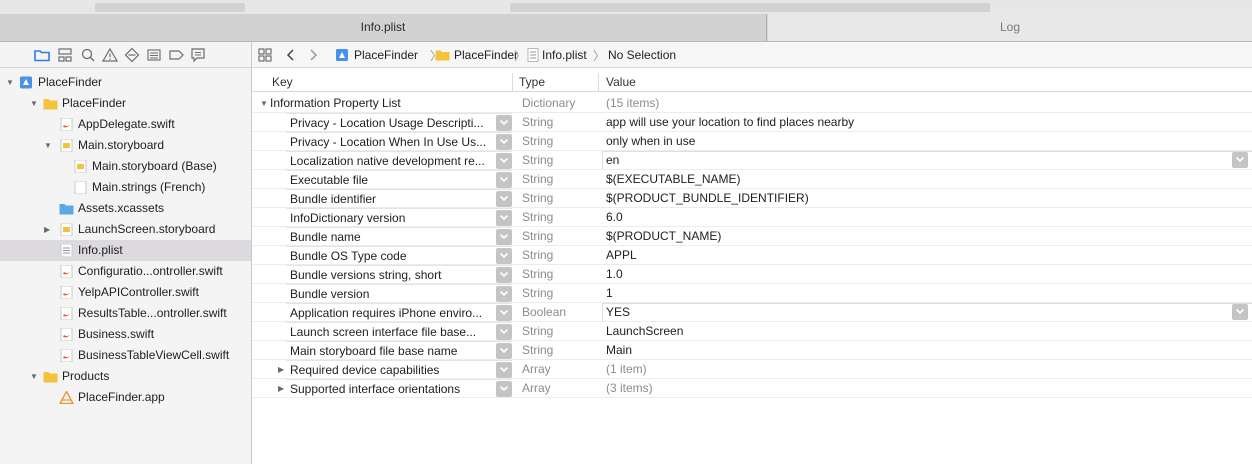 The image size is (1252, 464). What do you see at coordinates (1240, 312) in the screenshot?
I see `value-chevron-icon` at bounding box center [1240, 312].